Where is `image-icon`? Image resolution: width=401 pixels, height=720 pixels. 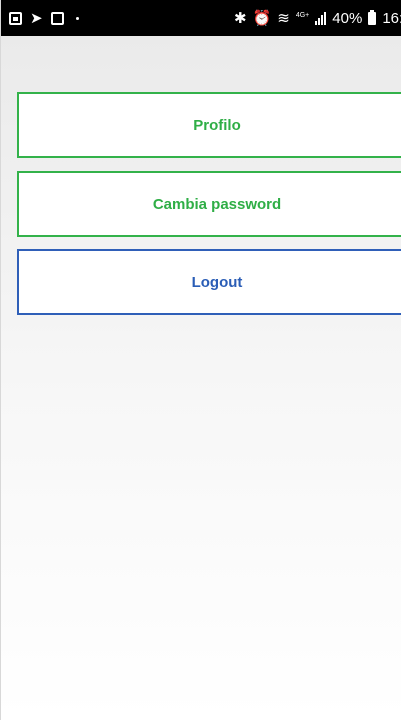
image-icon is located at coordinates (57, 18).